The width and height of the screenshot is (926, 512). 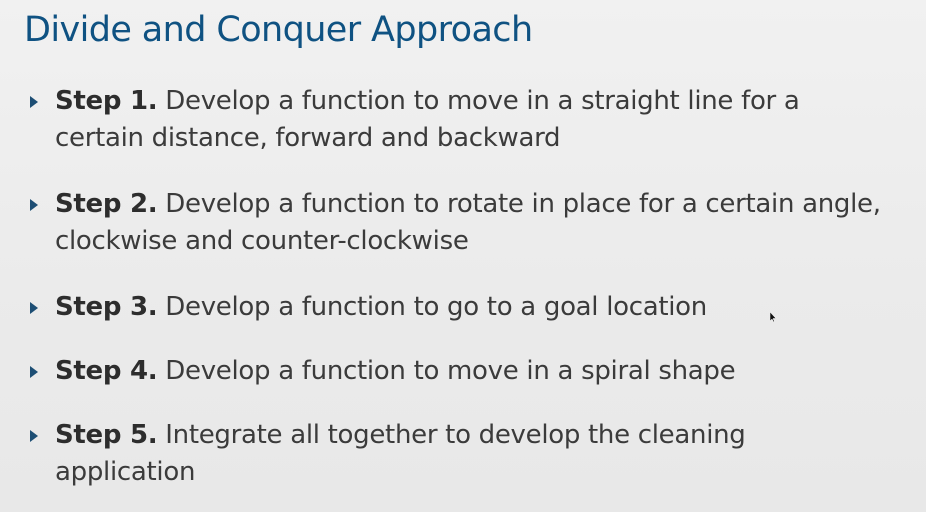 What do you see at coordinates (308, 138) in the screenshot?
I see `bullet-text-line-2: certain distance, forward and backward` at bounding box center [308, 138].